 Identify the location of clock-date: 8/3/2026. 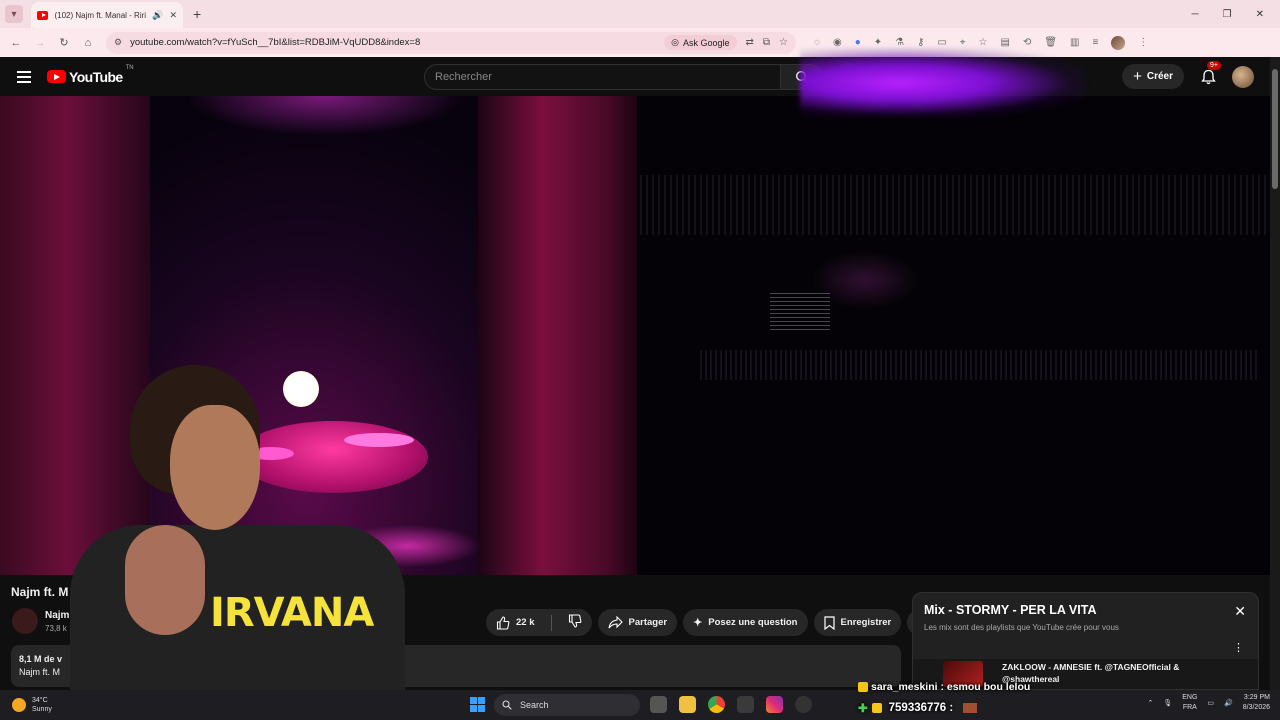
(1256, 707).